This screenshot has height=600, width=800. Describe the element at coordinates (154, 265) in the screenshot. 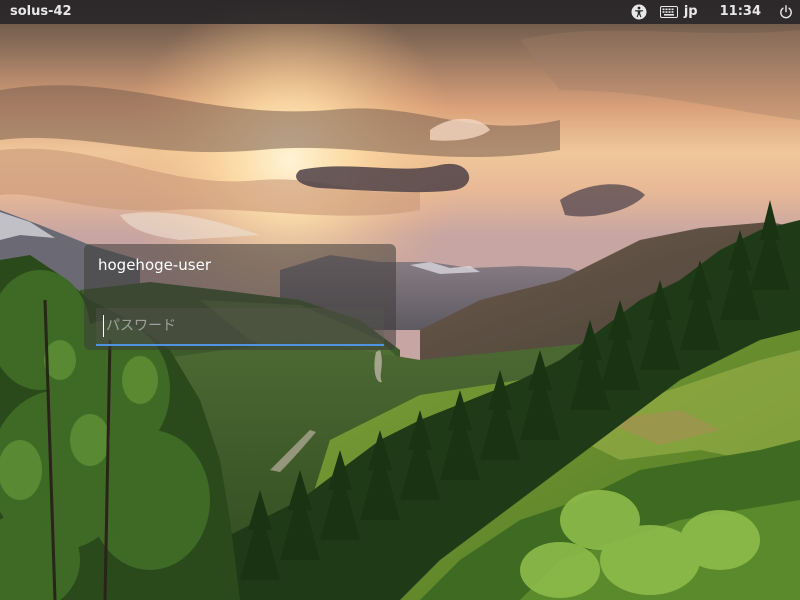

I see `username-label: hogehoge-user` at that location.